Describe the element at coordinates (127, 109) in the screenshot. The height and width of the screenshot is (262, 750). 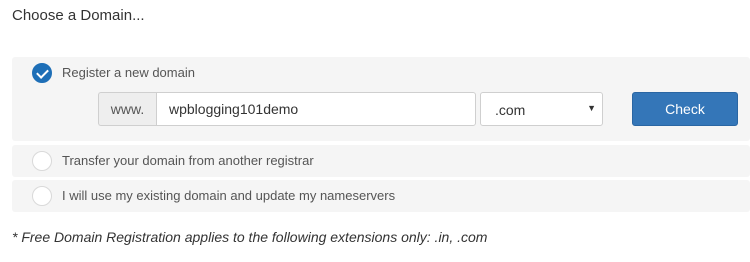
I see `www-prefix: www.` at that location.